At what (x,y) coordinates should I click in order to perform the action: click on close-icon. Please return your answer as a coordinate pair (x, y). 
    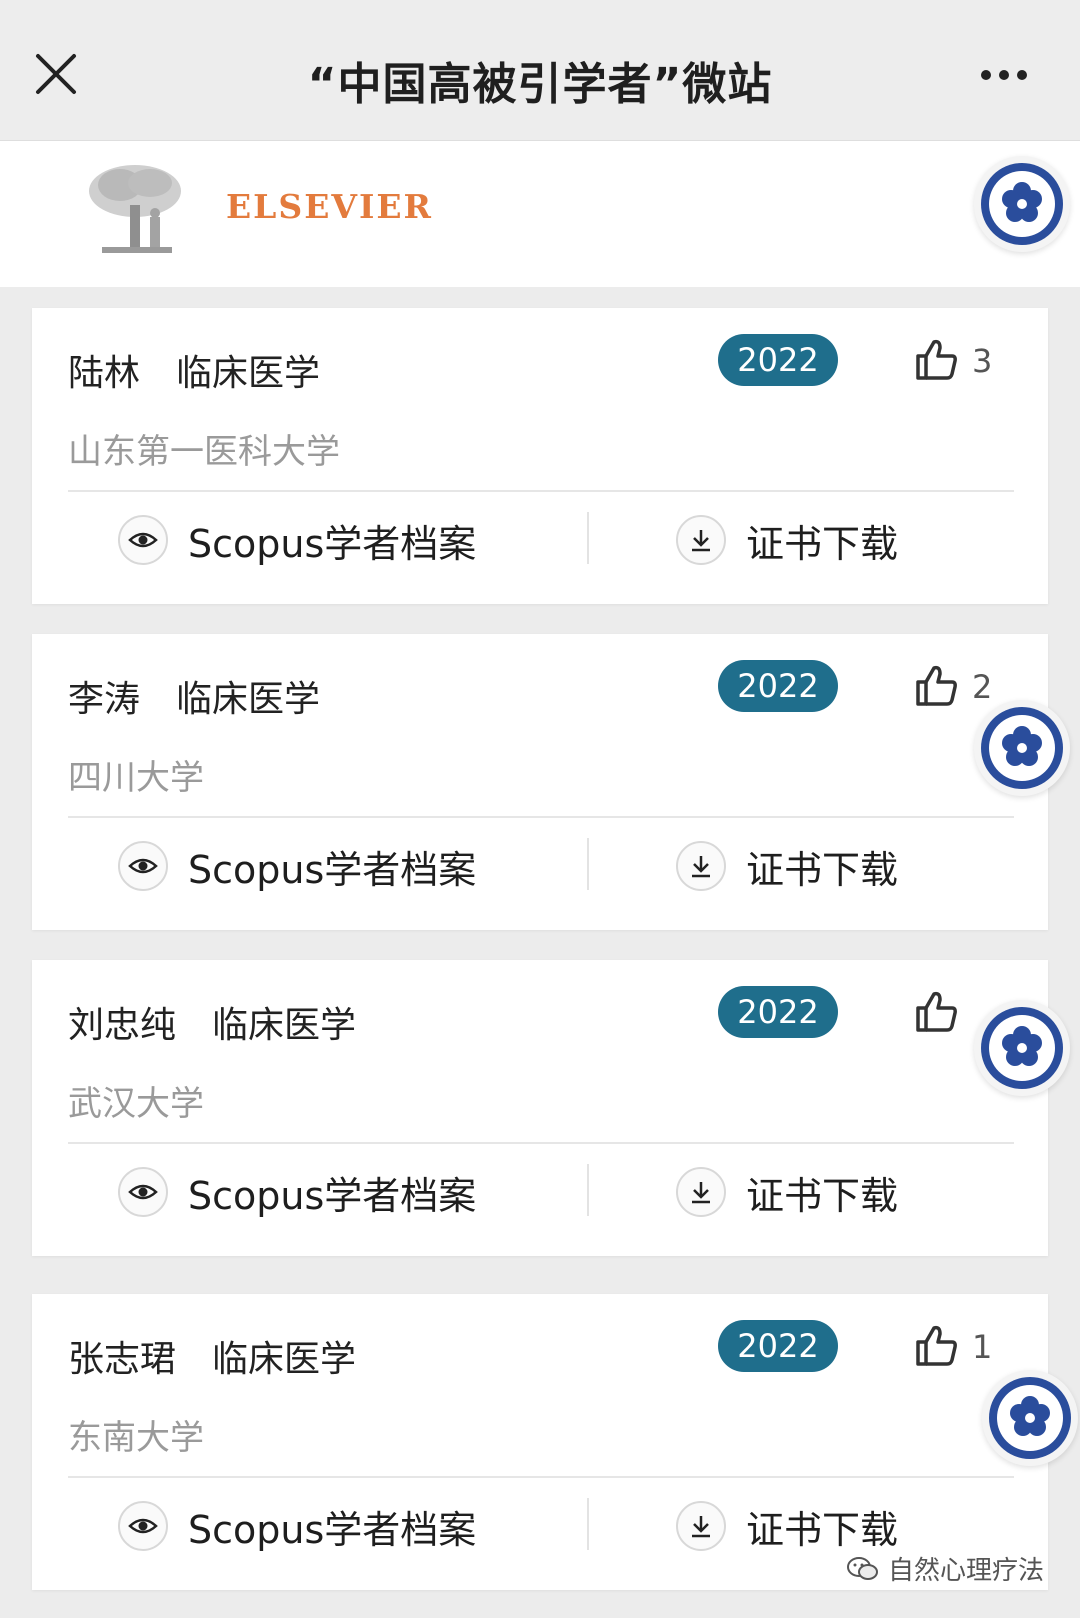
    Looking at the image, I should click on (56, 74).